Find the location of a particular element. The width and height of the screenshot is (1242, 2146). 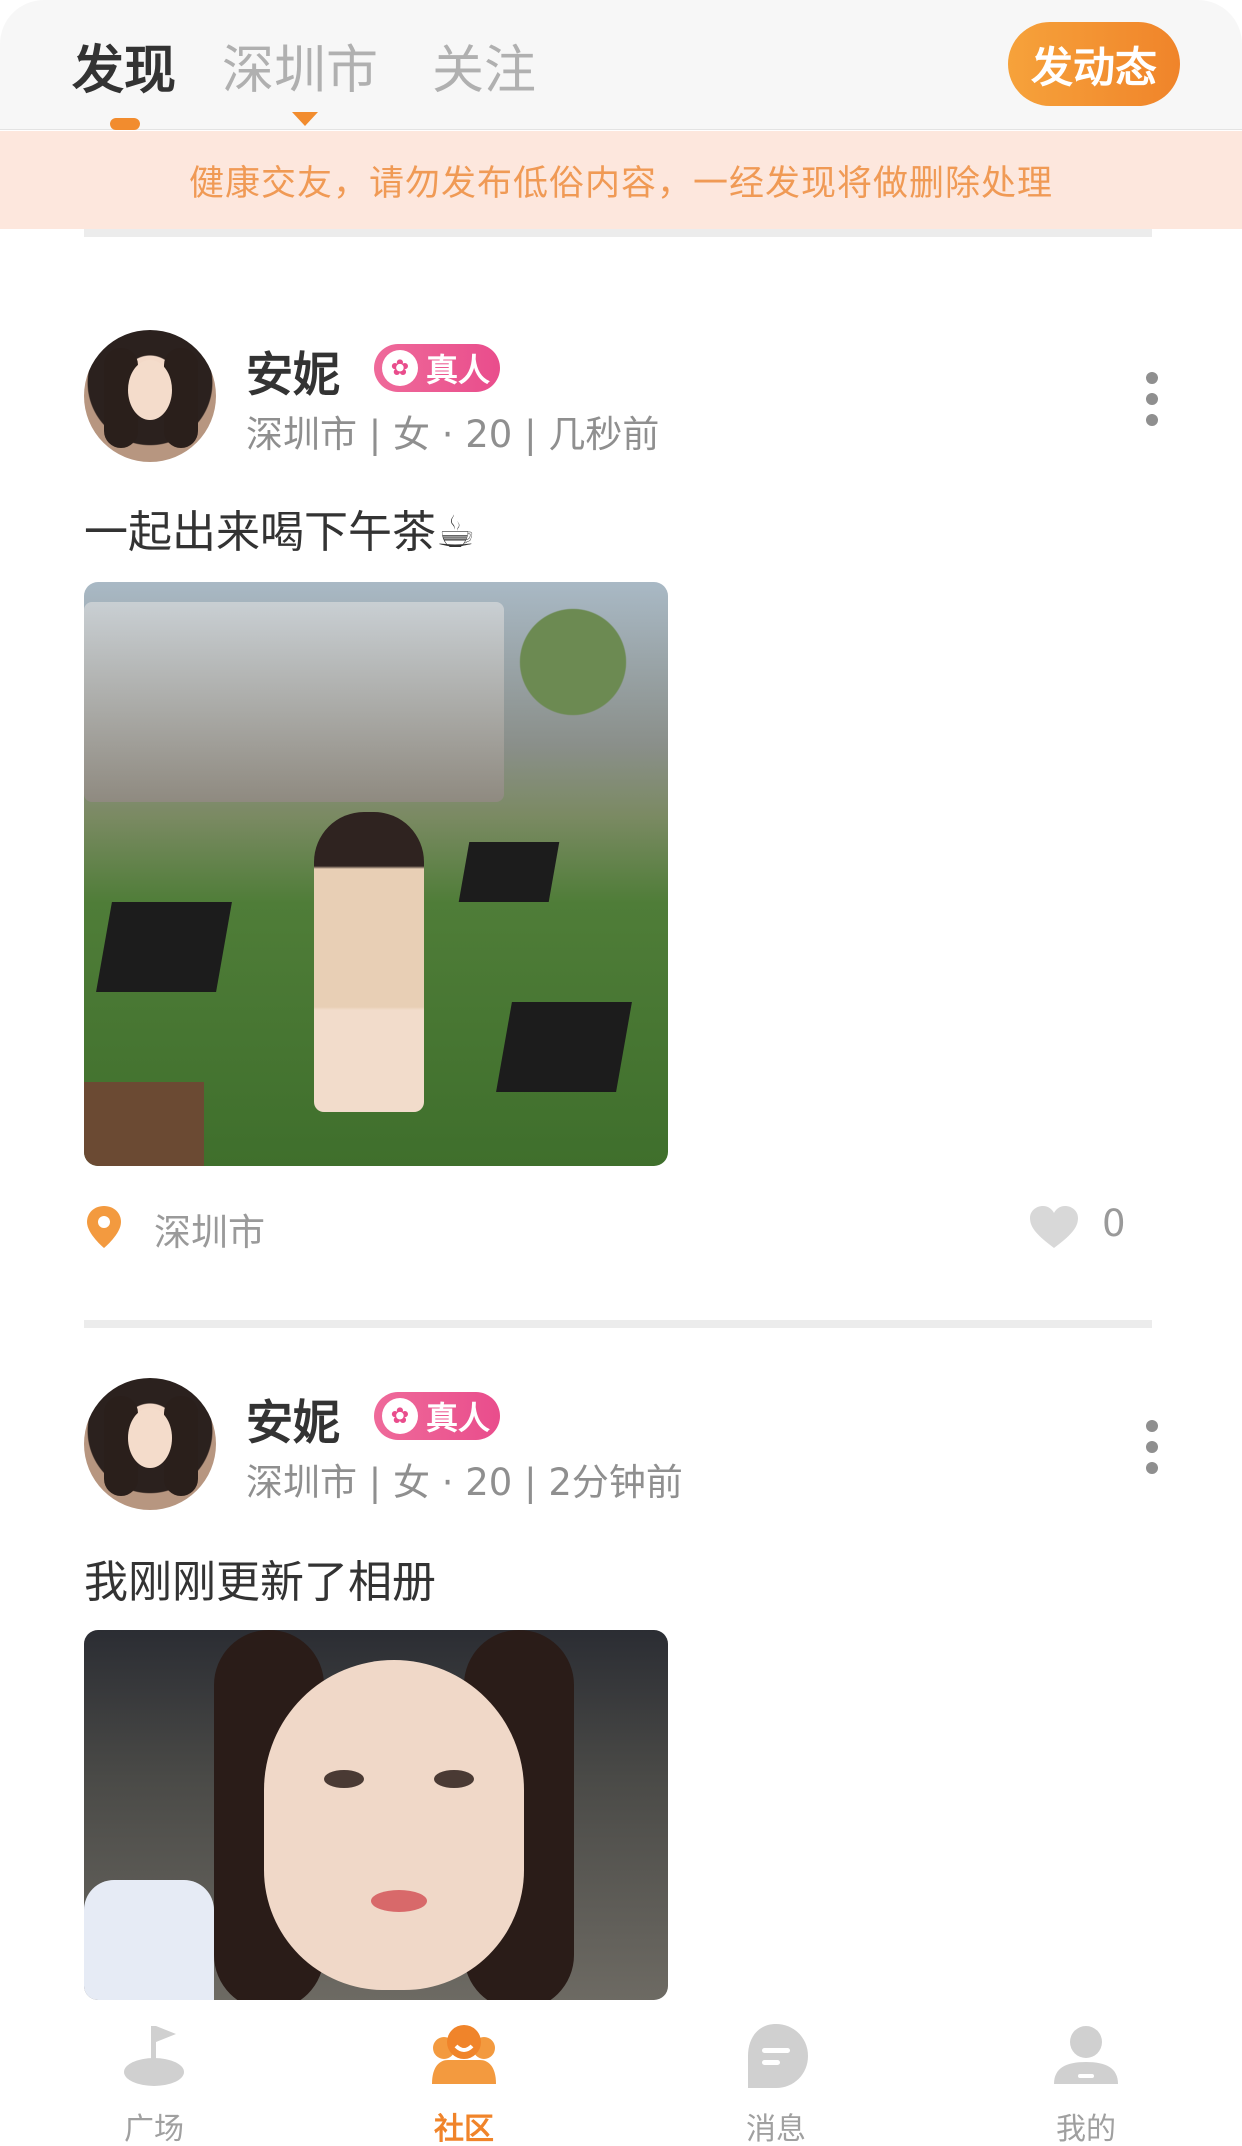

post-meta: 深圳市 | 女 · 20 | 几秒前 is located at coordinates (453, 434).